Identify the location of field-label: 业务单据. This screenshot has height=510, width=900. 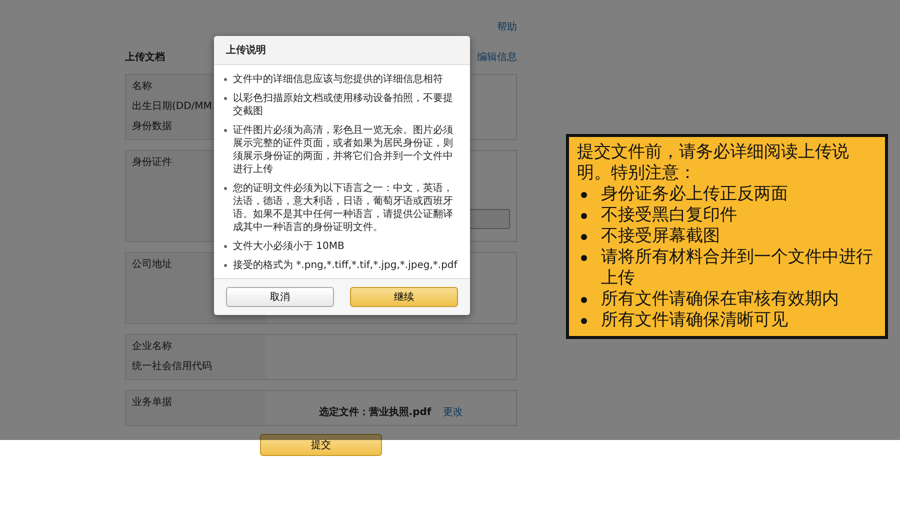
(152, 403).